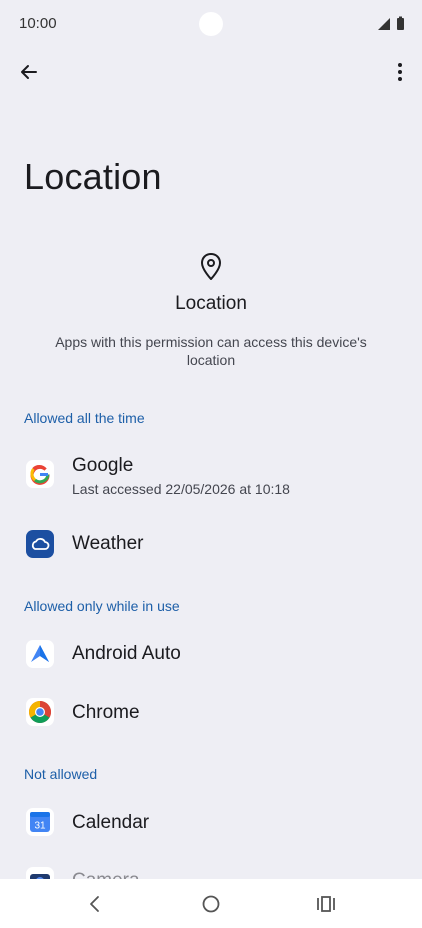  Describe the element at coordinates (103, 465) in the screenshot. I see `app-name-google: Google` at that location.